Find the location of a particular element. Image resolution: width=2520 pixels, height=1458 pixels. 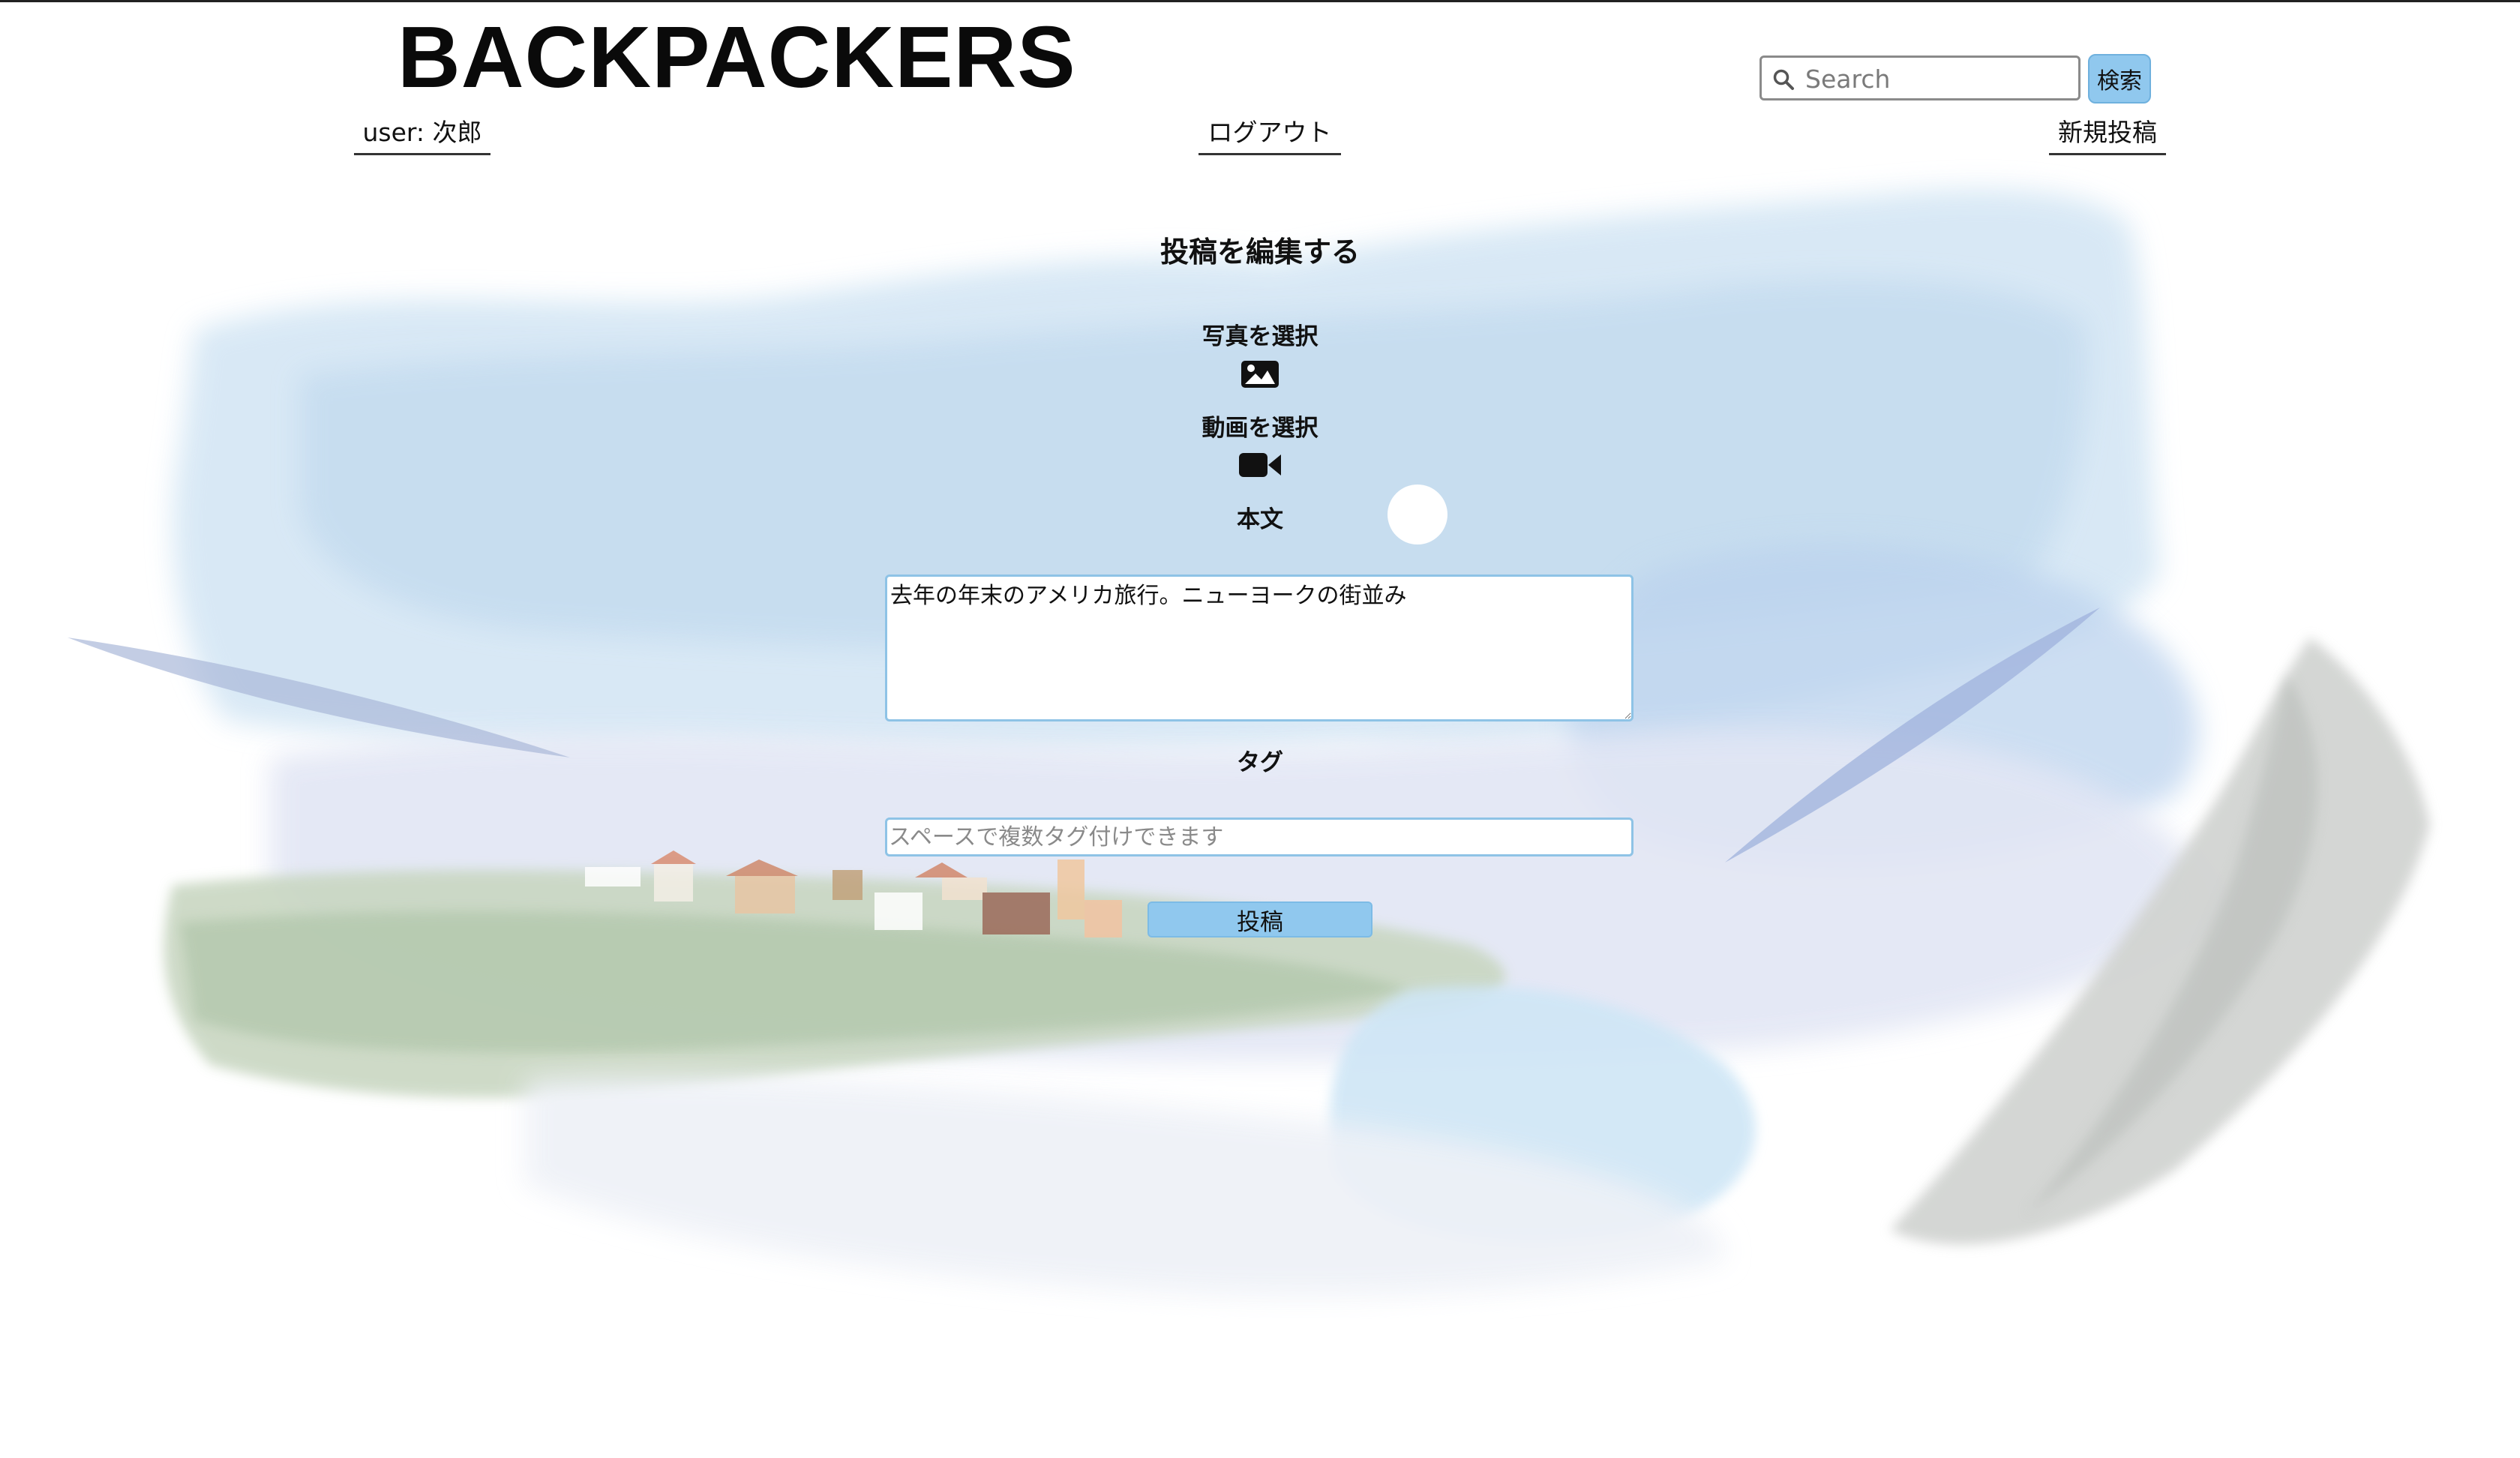

page-title: 投稿を編集する is located at coordinates (1260, 252).